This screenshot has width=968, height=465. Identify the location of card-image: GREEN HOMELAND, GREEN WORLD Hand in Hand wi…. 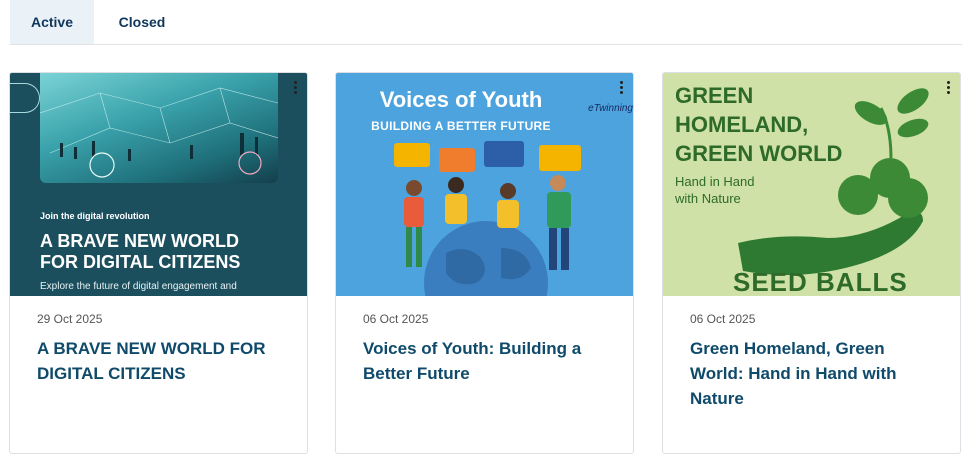
(811, 184).